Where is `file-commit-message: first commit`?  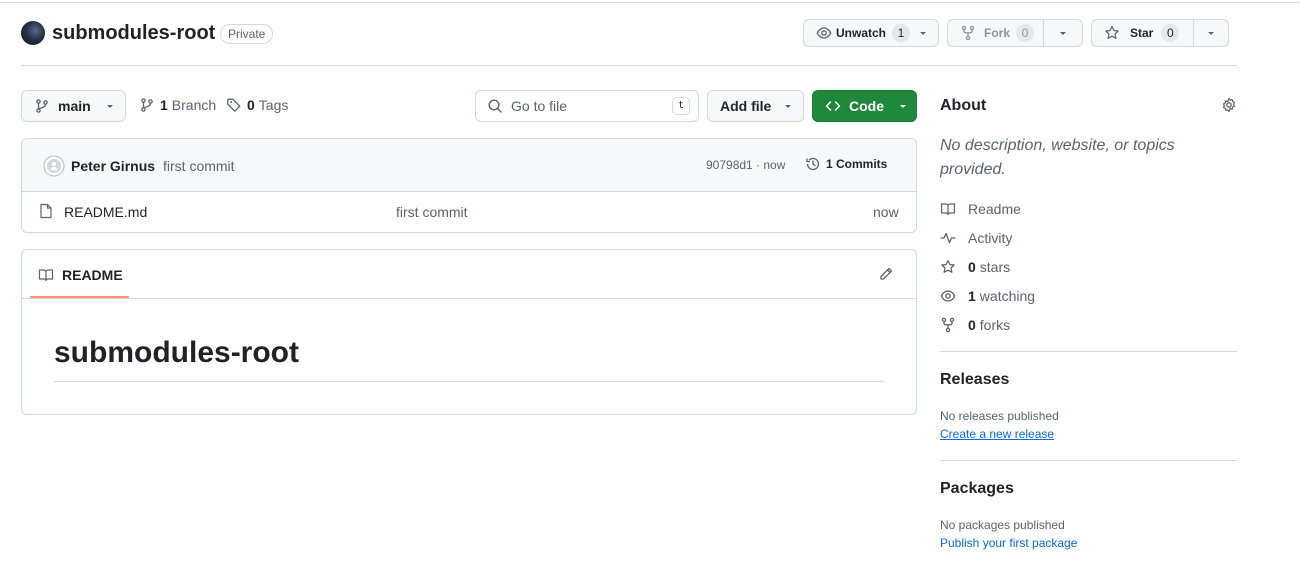
file-commit-message: first commit is located at coordinates (432, 212).